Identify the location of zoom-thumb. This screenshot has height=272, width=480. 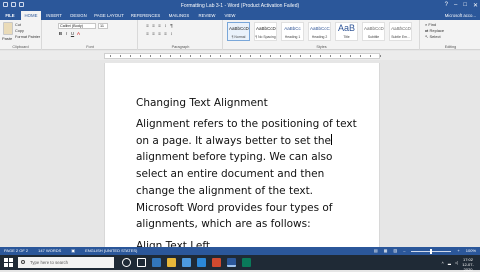
(431, 251).